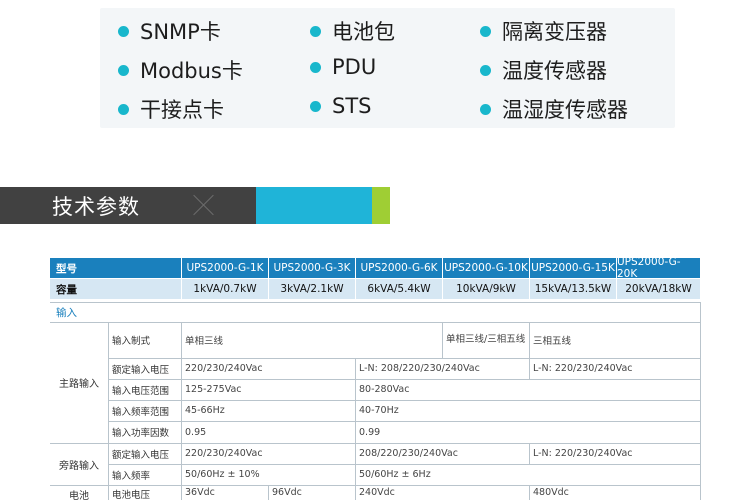 The image size is (750, 500). What do you see at coordinates (573, 289) in the screenshot?
I see `capacity-value: 15kVA/13.5kW` at bounding box center [573, 289].